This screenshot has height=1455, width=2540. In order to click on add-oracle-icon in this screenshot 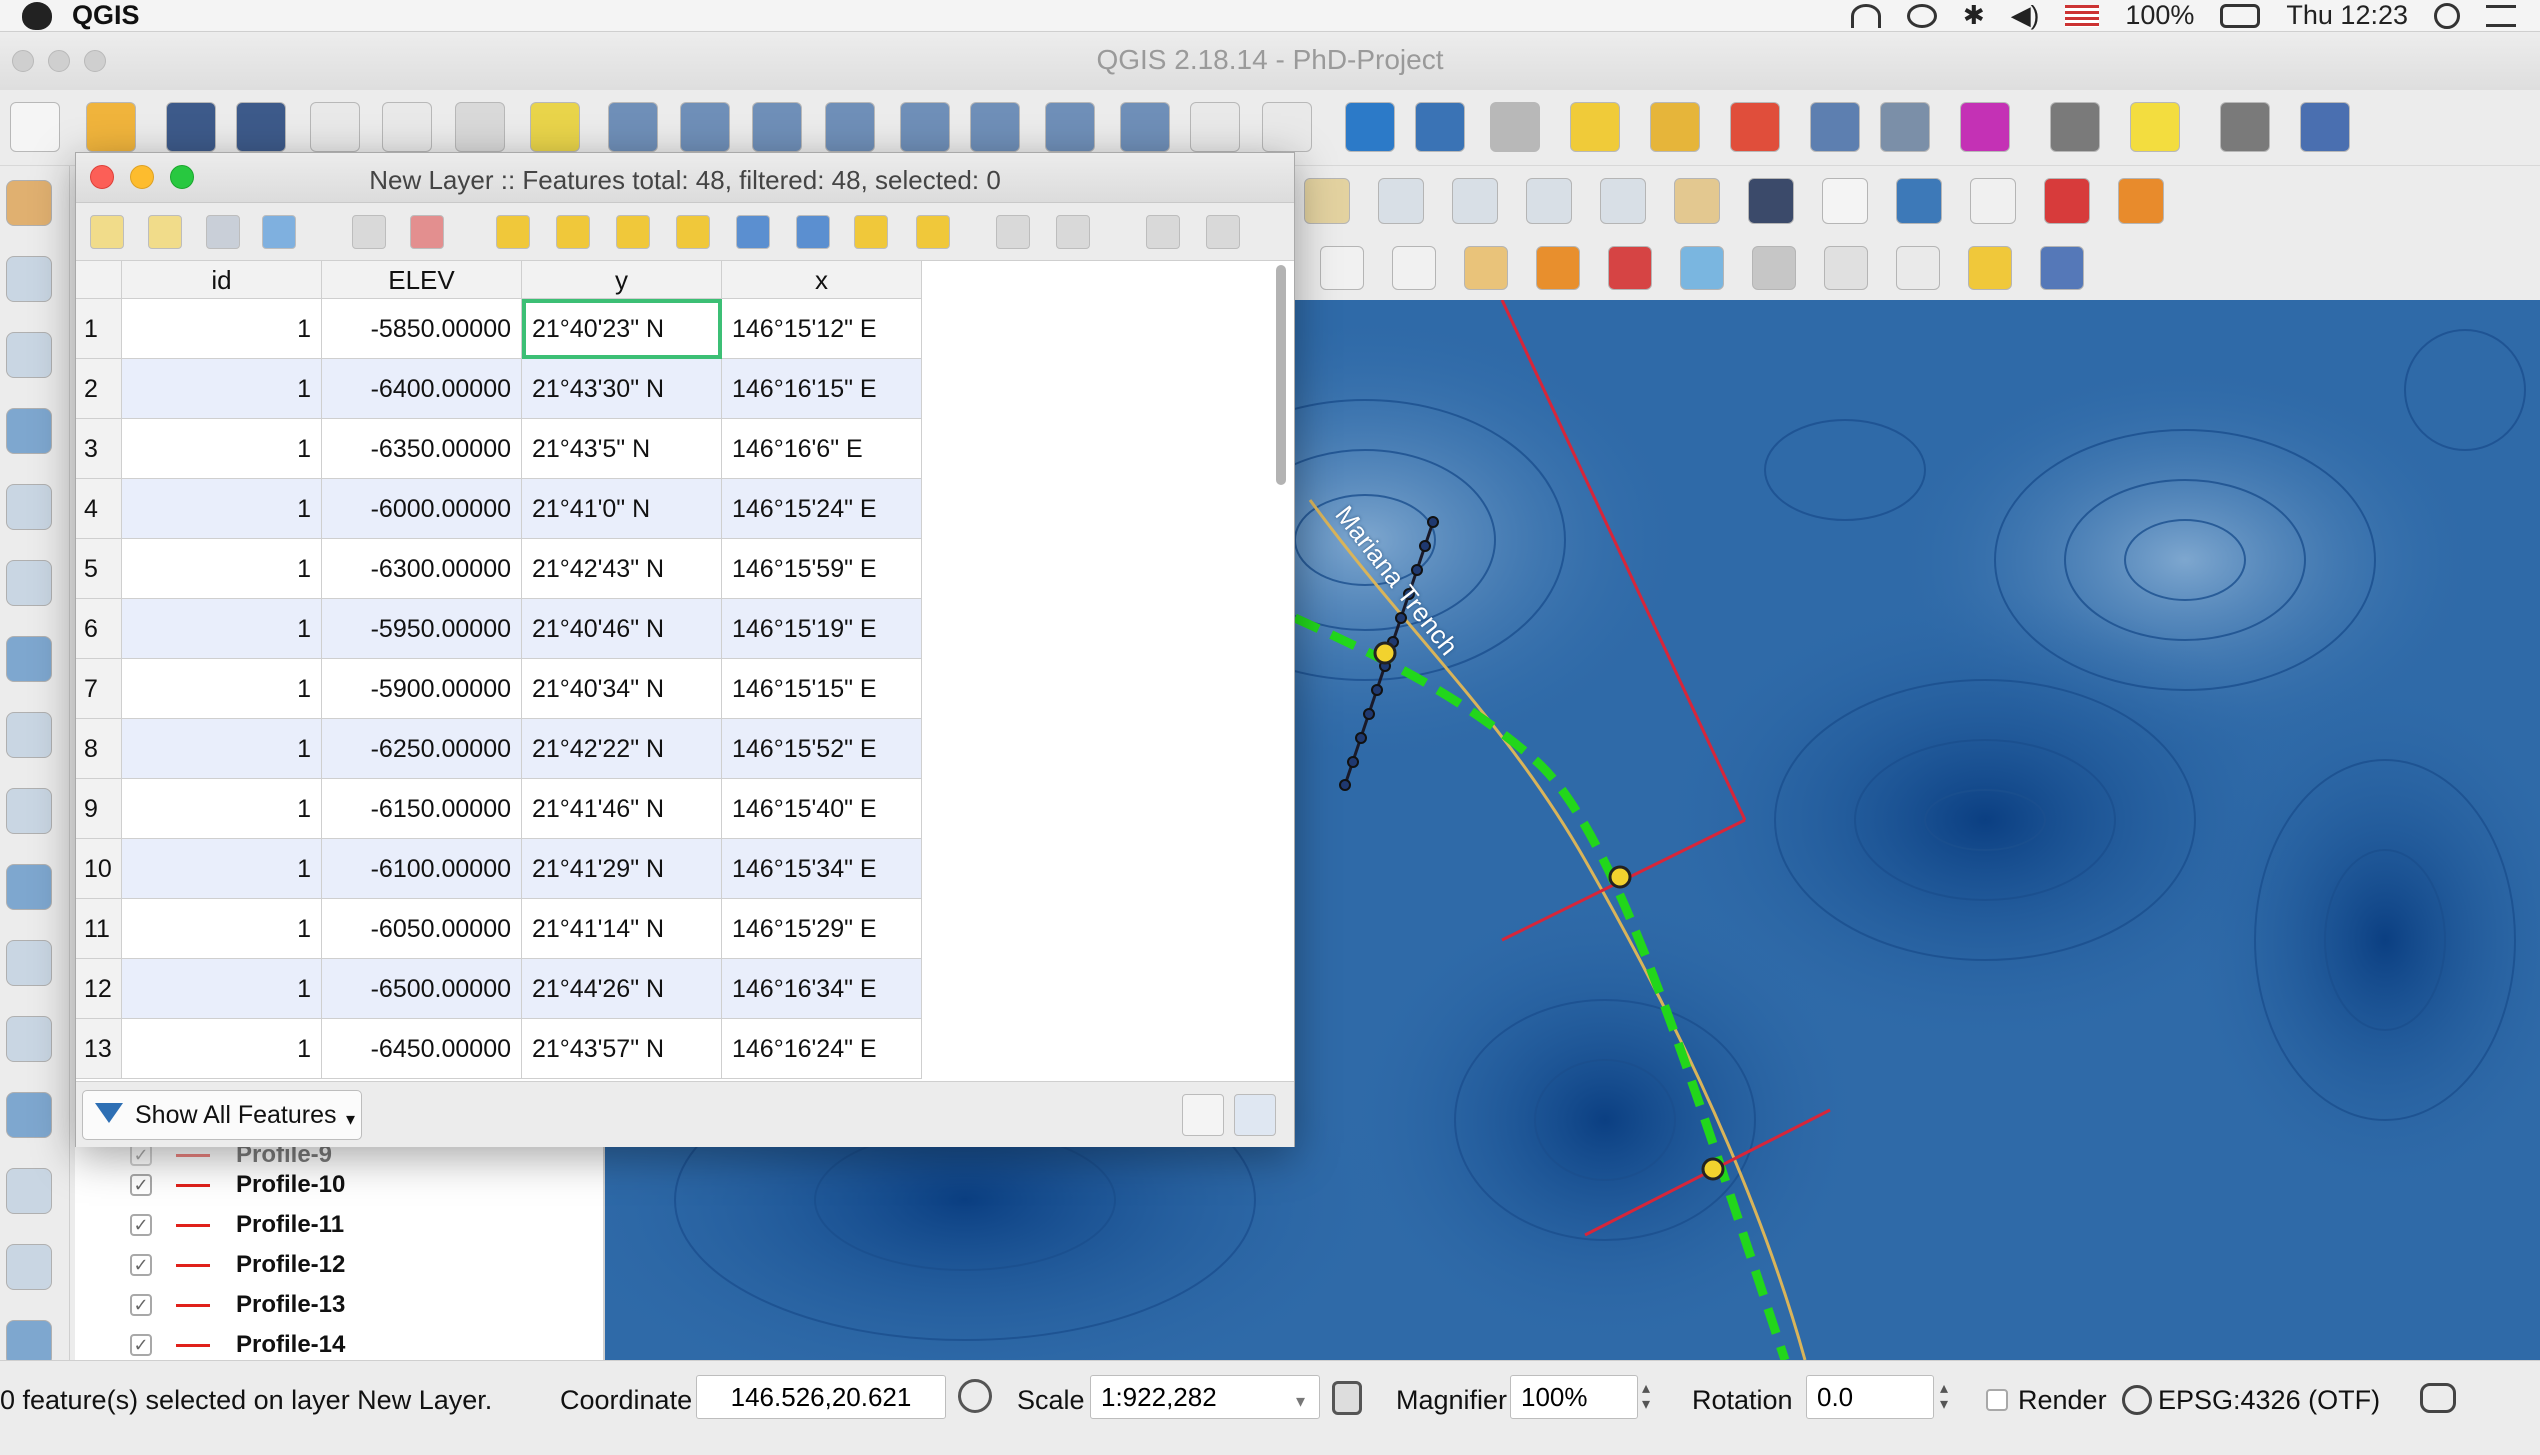, I will do `click(29, 887)`.